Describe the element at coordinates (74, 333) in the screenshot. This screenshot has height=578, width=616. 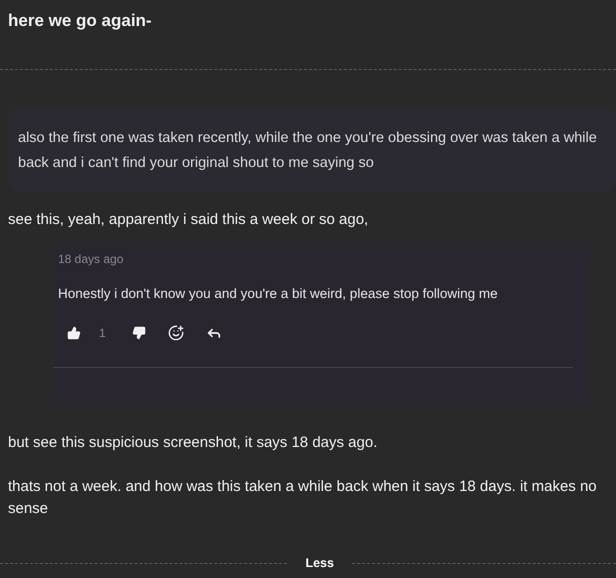
I see `thumbs-up-icon` at that location.